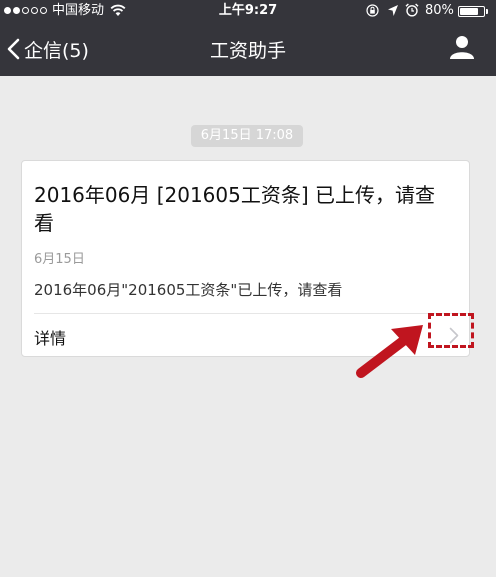 This screenshot has height=577, width=496. I want to click on card-body: 2016年06月"201605工资条"已上传，请查看, so click(188, 290).